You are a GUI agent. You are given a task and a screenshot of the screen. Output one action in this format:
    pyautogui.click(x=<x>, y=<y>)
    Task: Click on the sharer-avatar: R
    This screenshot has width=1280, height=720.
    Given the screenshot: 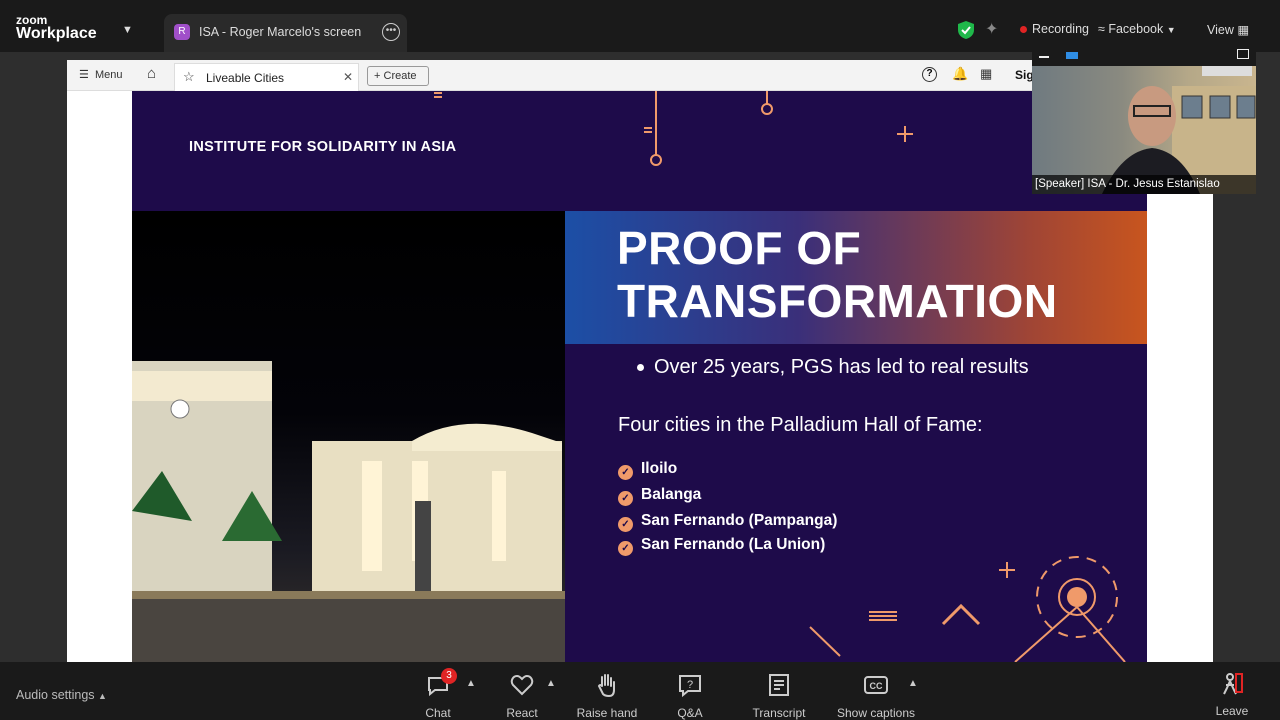 What is the action you would take?
    pyautogui.click(x=182, y=32)
    